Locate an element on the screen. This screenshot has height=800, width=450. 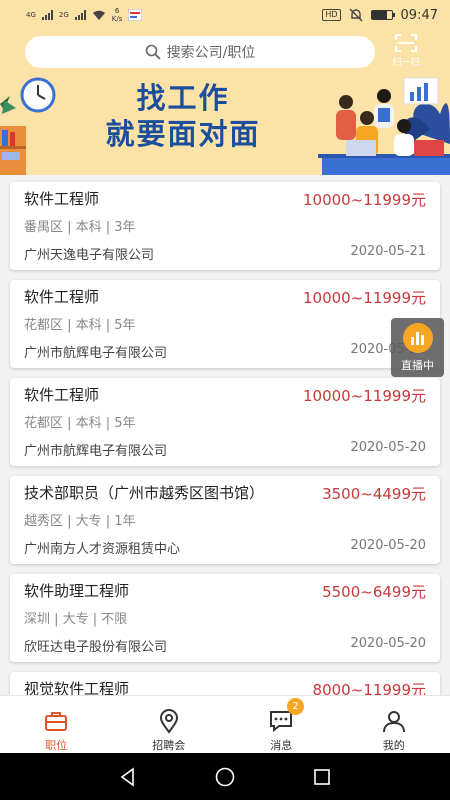
back-icon is located at coordinates (128, 777).